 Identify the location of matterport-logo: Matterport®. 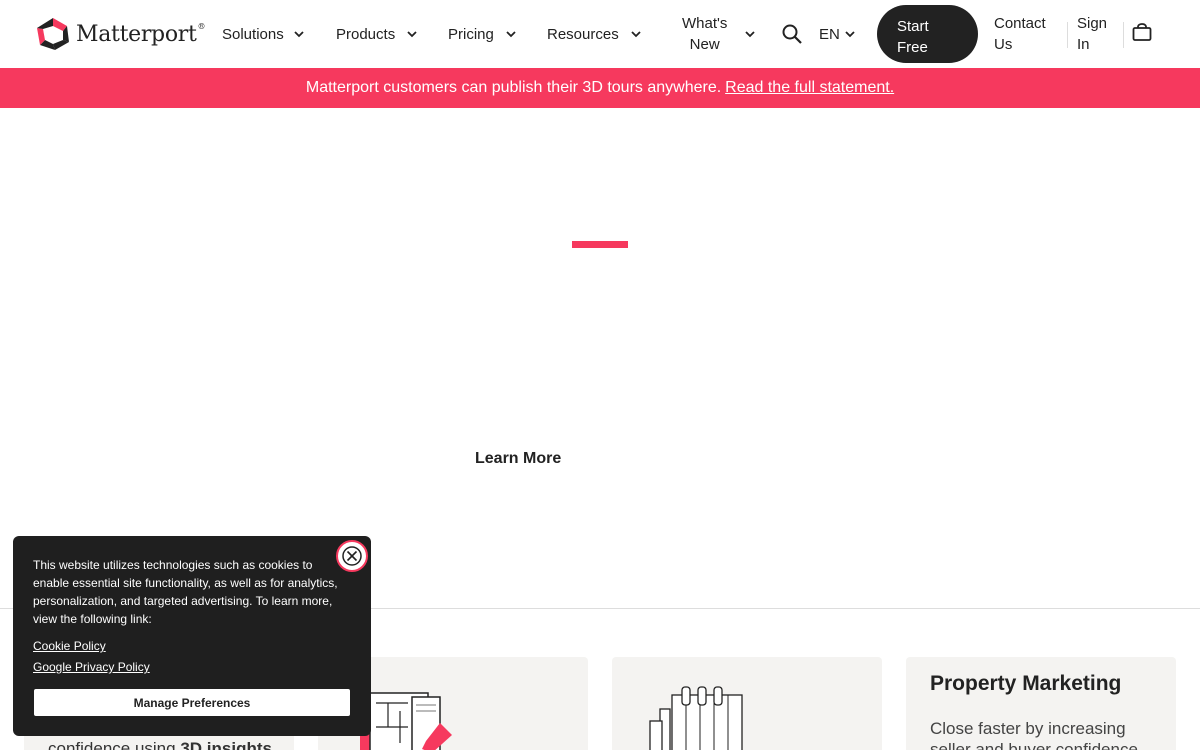
(121, 34).